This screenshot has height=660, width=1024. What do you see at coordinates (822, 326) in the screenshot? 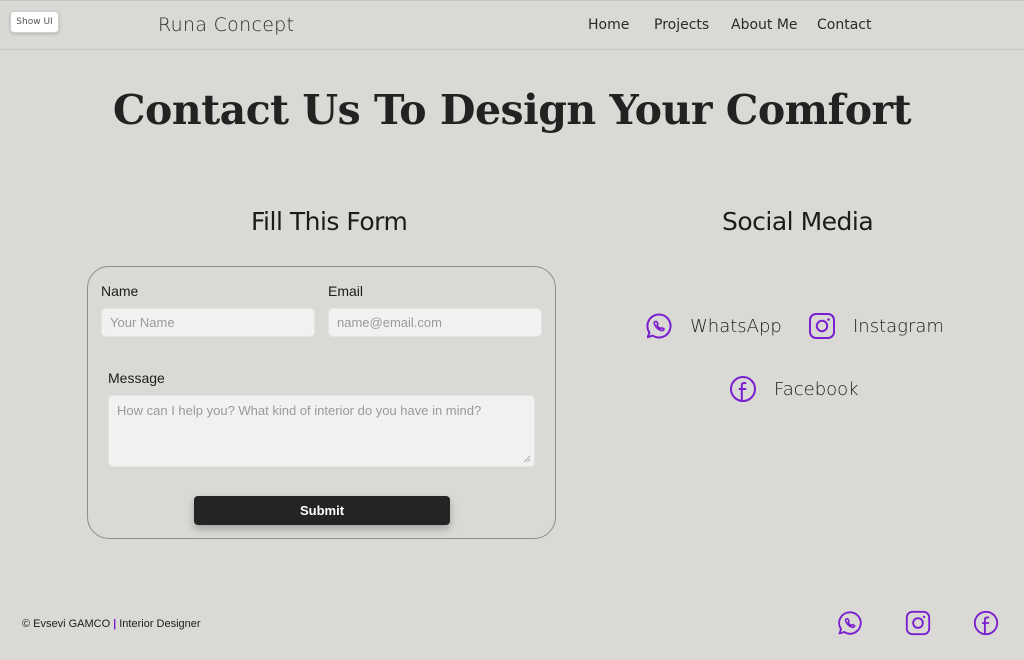
I see `instagram-icon` at bounding box center [822, 326].